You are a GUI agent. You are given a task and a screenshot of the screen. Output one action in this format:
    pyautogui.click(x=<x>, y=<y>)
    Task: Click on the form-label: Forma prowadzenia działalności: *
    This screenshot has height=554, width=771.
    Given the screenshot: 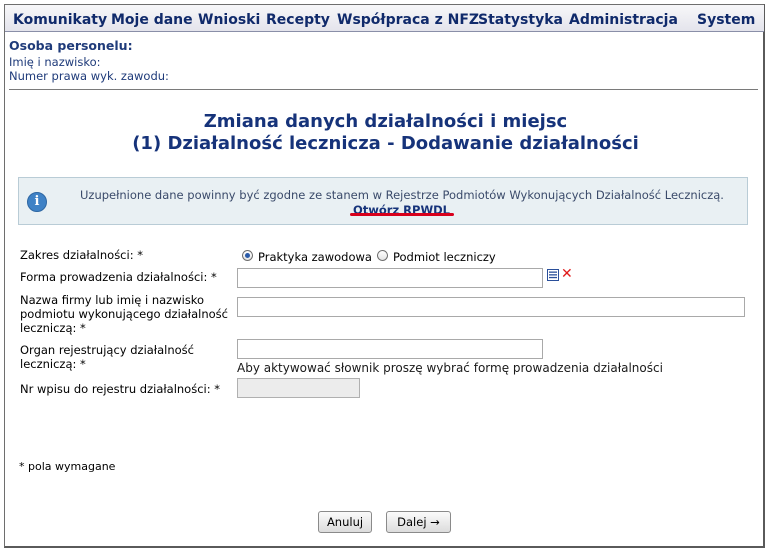 What is the action you would take?
    pyautogui.click(x=118, y=277)
    